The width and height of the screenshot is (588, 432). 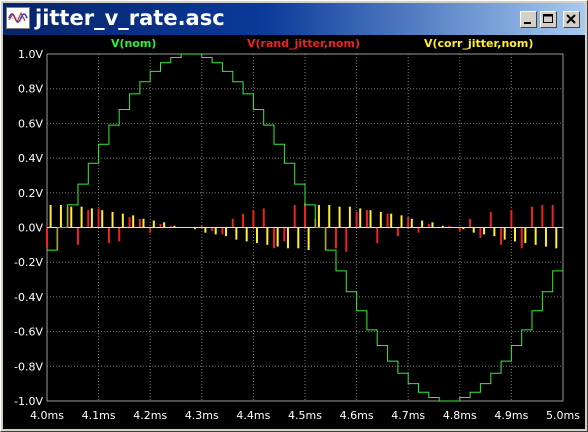 I want to click on x-tick-label: 5.0ms, so click(x=563, y=415).